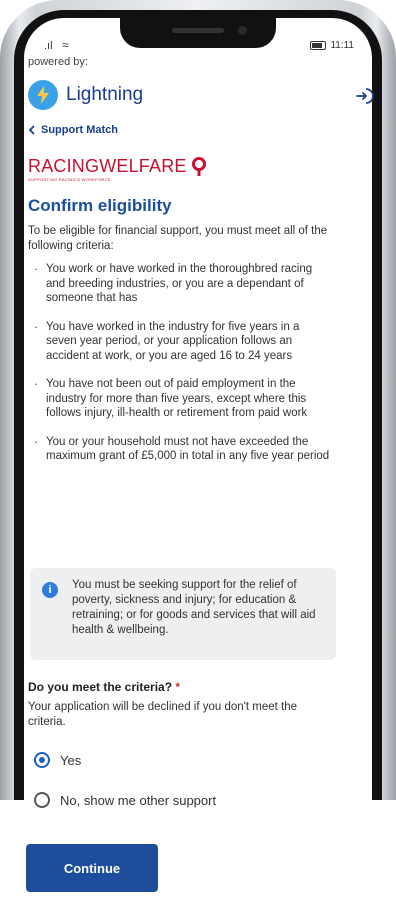 Image resolution: width=396 pixels, height=924 pixels. I want to click on back-link: Support Match, so click(73, 130).